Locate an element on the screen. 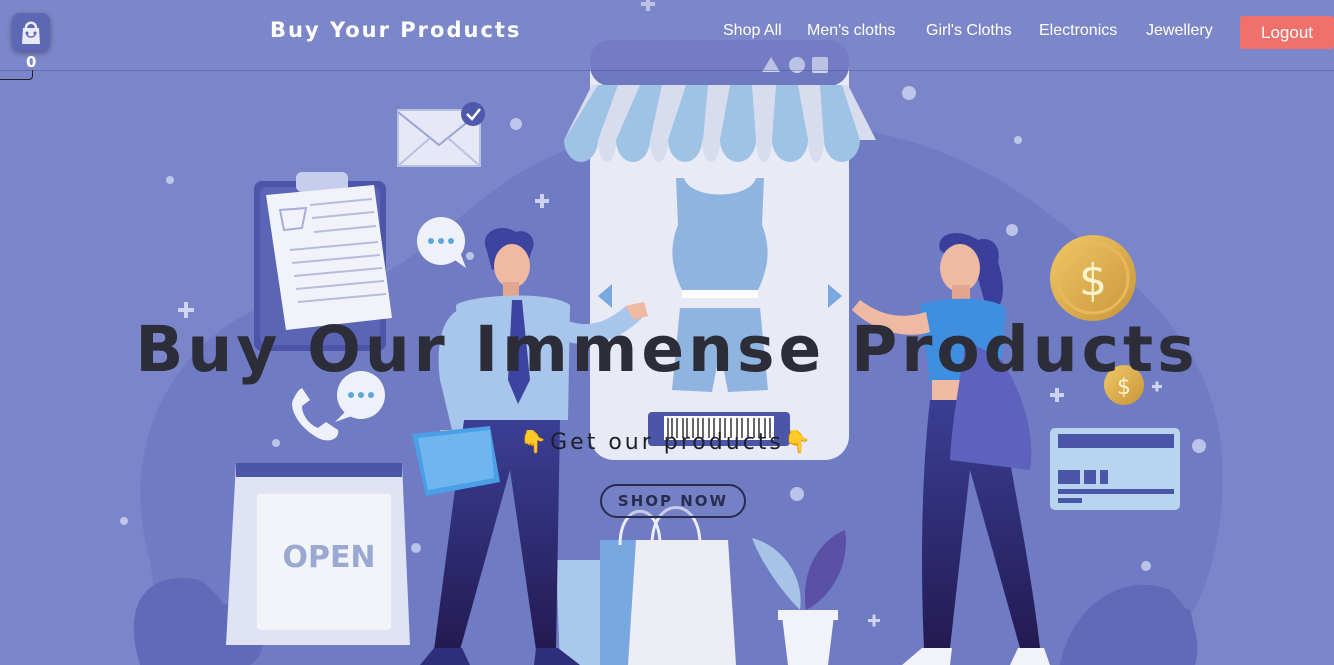 This screenshot has width=1334, height=665. brand-title: Buy Your Products is located at coordinates (395, 30).